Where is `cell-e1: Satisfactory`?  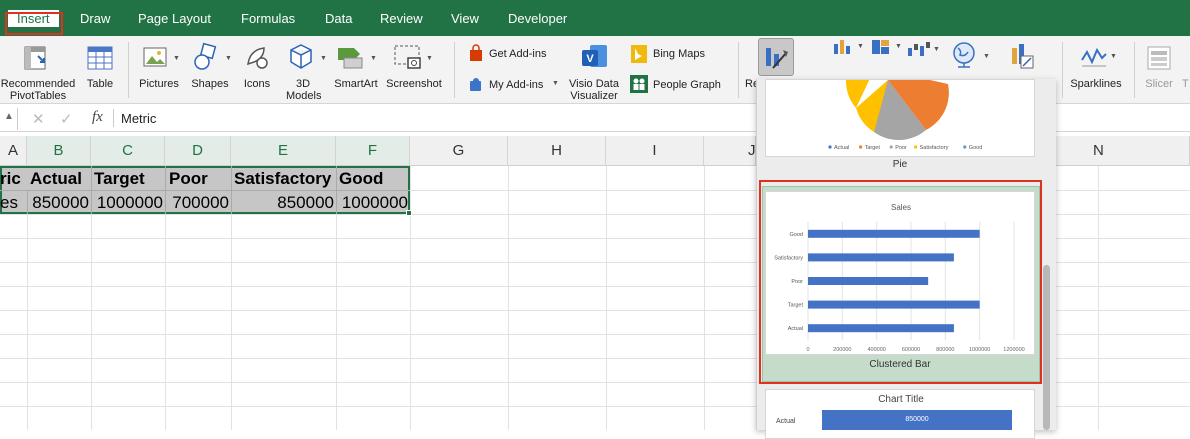 cell-e1: Satisfactory is located at coordinates (282, 179).